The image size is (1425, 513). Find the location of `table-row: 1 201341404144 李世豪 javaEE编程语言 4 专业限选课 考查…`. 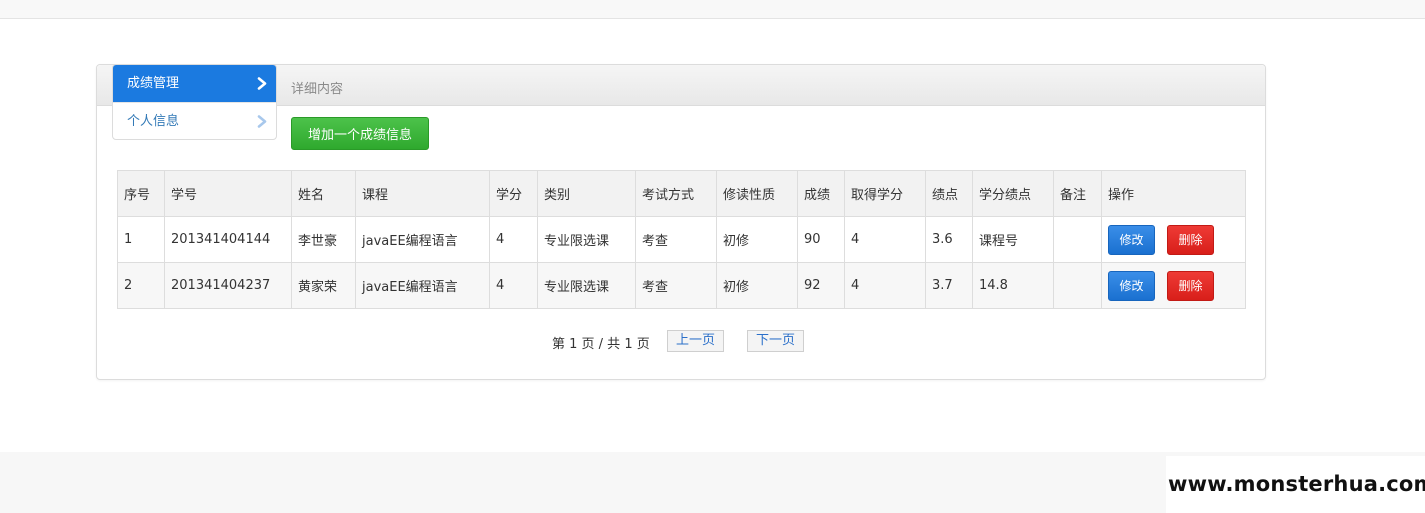

table-row: 1 201341404144 李世豪 javaEE编程语言 4 专业限选课 考查… is located at coordinates (681, 239).